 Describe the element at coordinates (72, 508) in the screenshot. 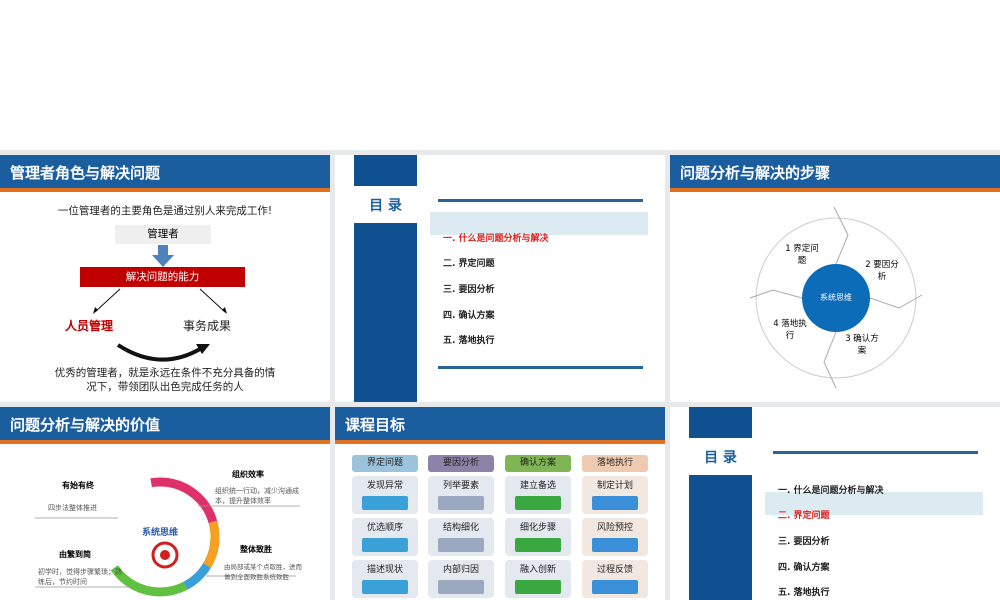

I see `block-text-1: 四步法整体推进` at that location.